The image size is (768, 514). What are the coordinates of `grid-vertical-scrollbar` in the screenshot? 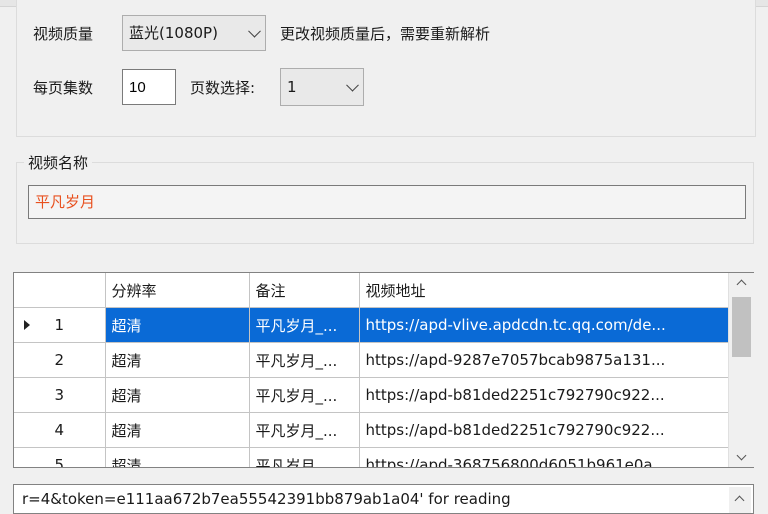 It's located at (741, 370).